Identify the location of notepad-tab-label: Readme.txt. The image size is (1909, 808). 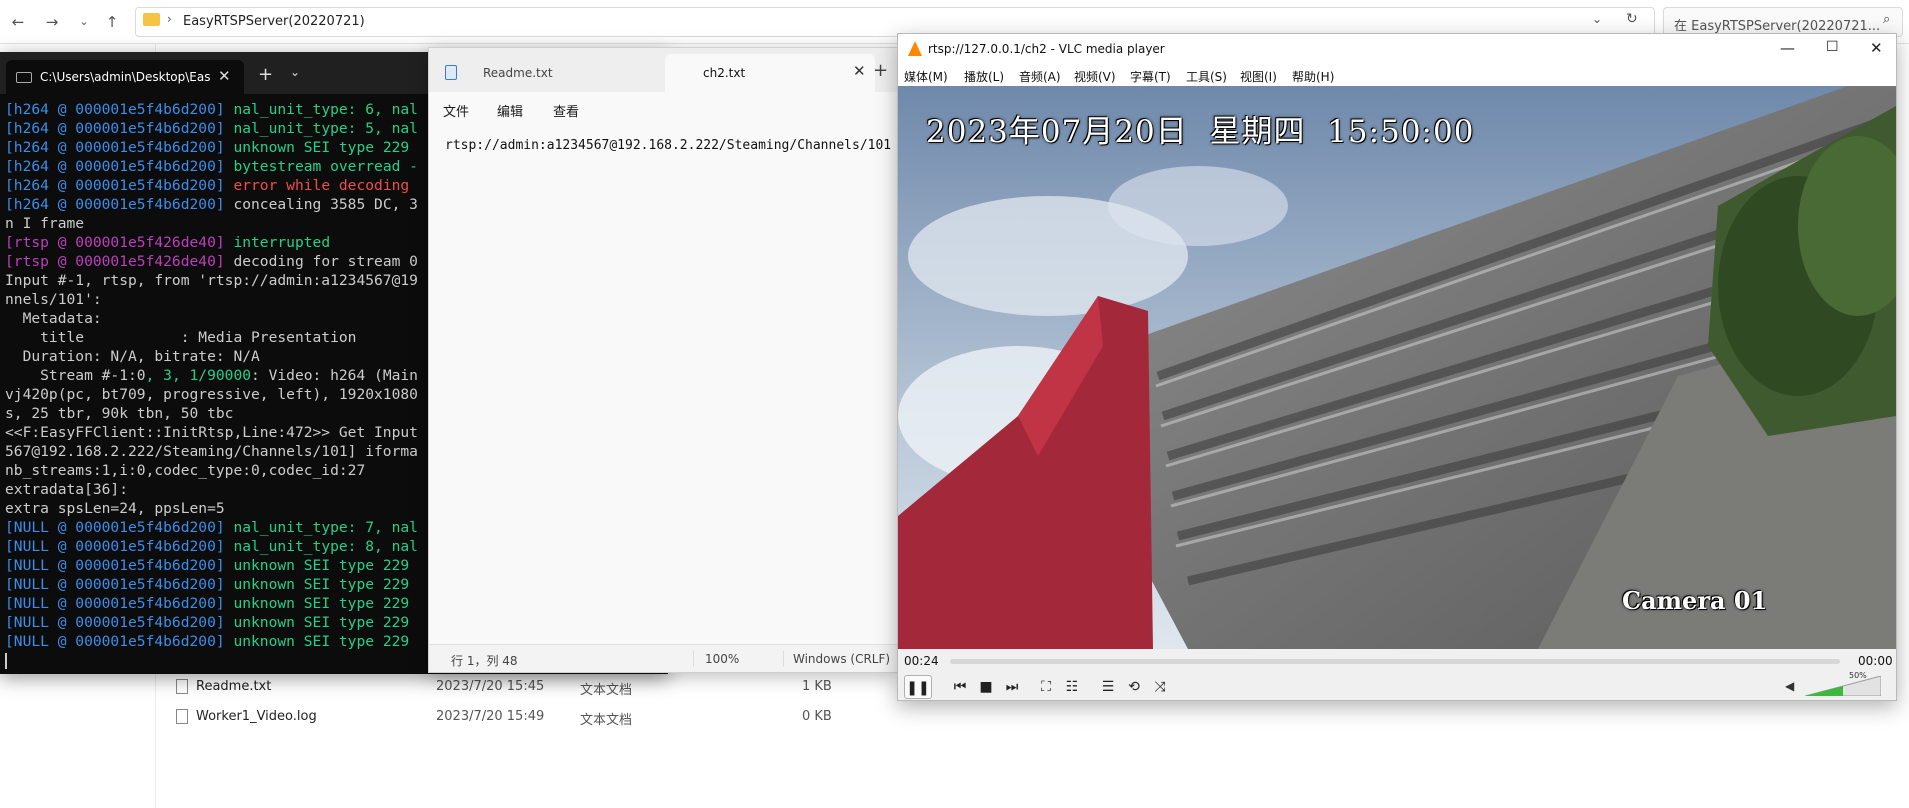
(518, 73).